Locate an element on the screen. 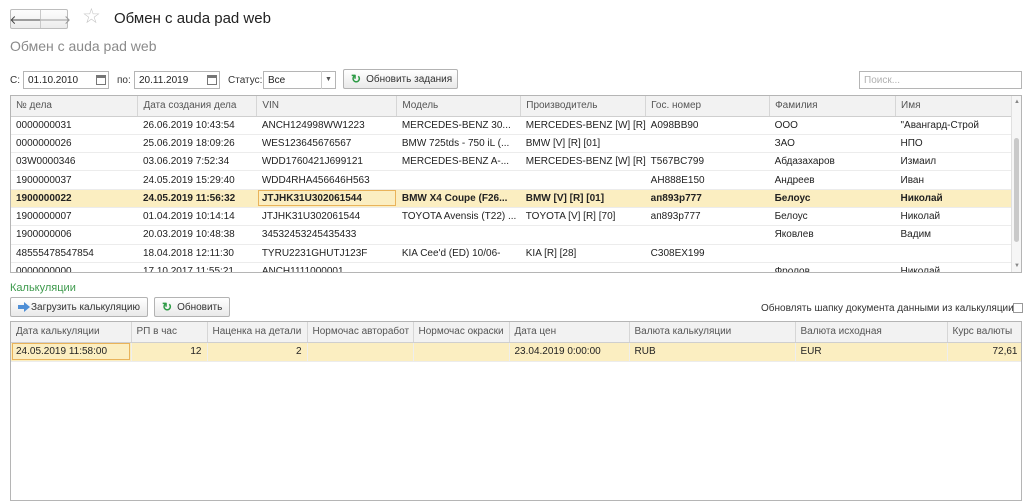 The image size is (1024, 502). cases-col-header: Дата создания дела is located at coordinates (197, 106).